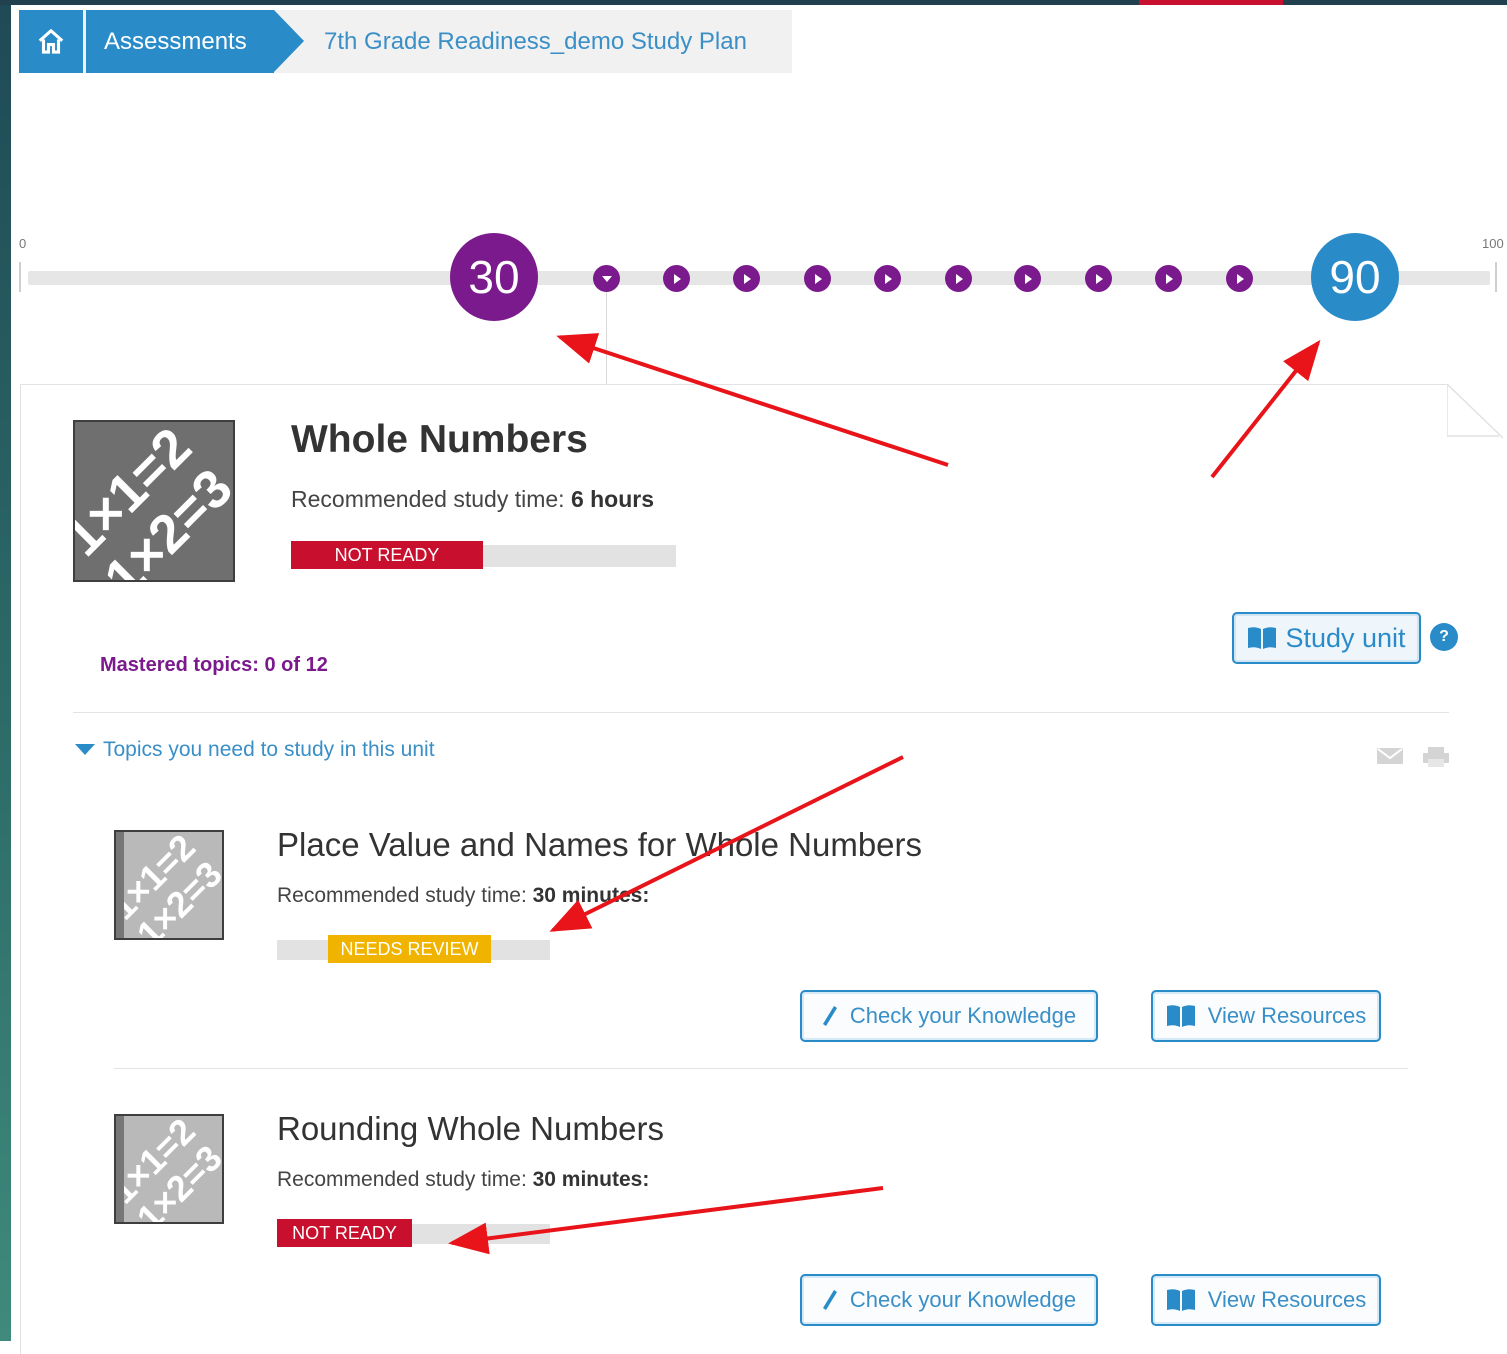  Describe the element at coordinates (439, 439) in the screenshot. I see `unit-title: Whole Numbers` at that location.